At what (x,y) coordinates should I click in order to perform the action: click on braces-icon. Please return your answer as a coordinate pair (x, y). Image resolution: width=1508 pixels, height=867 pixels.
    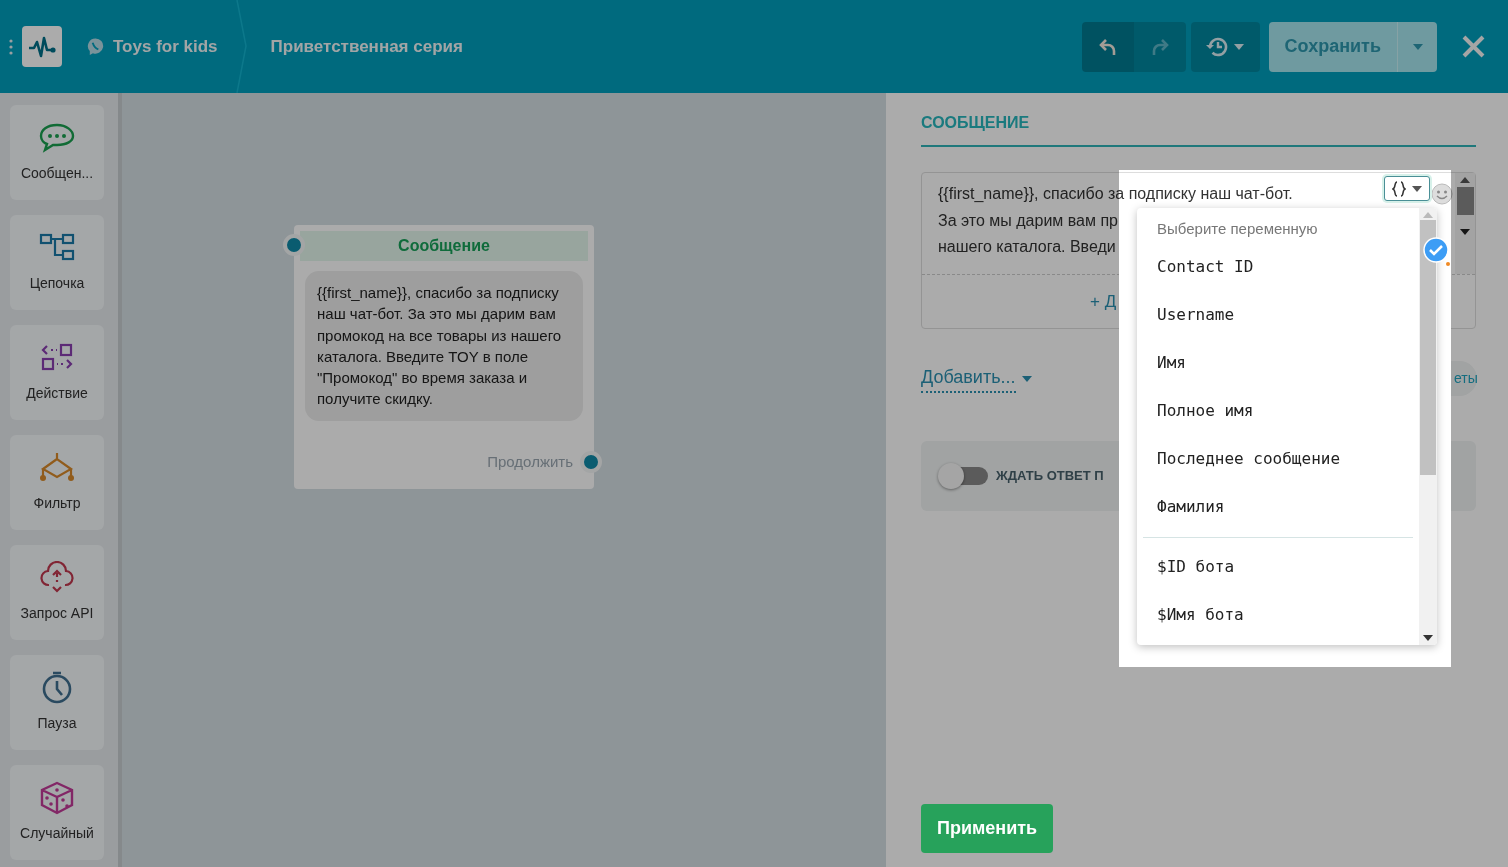
    Looking at the image, I should click on (1399, 188).